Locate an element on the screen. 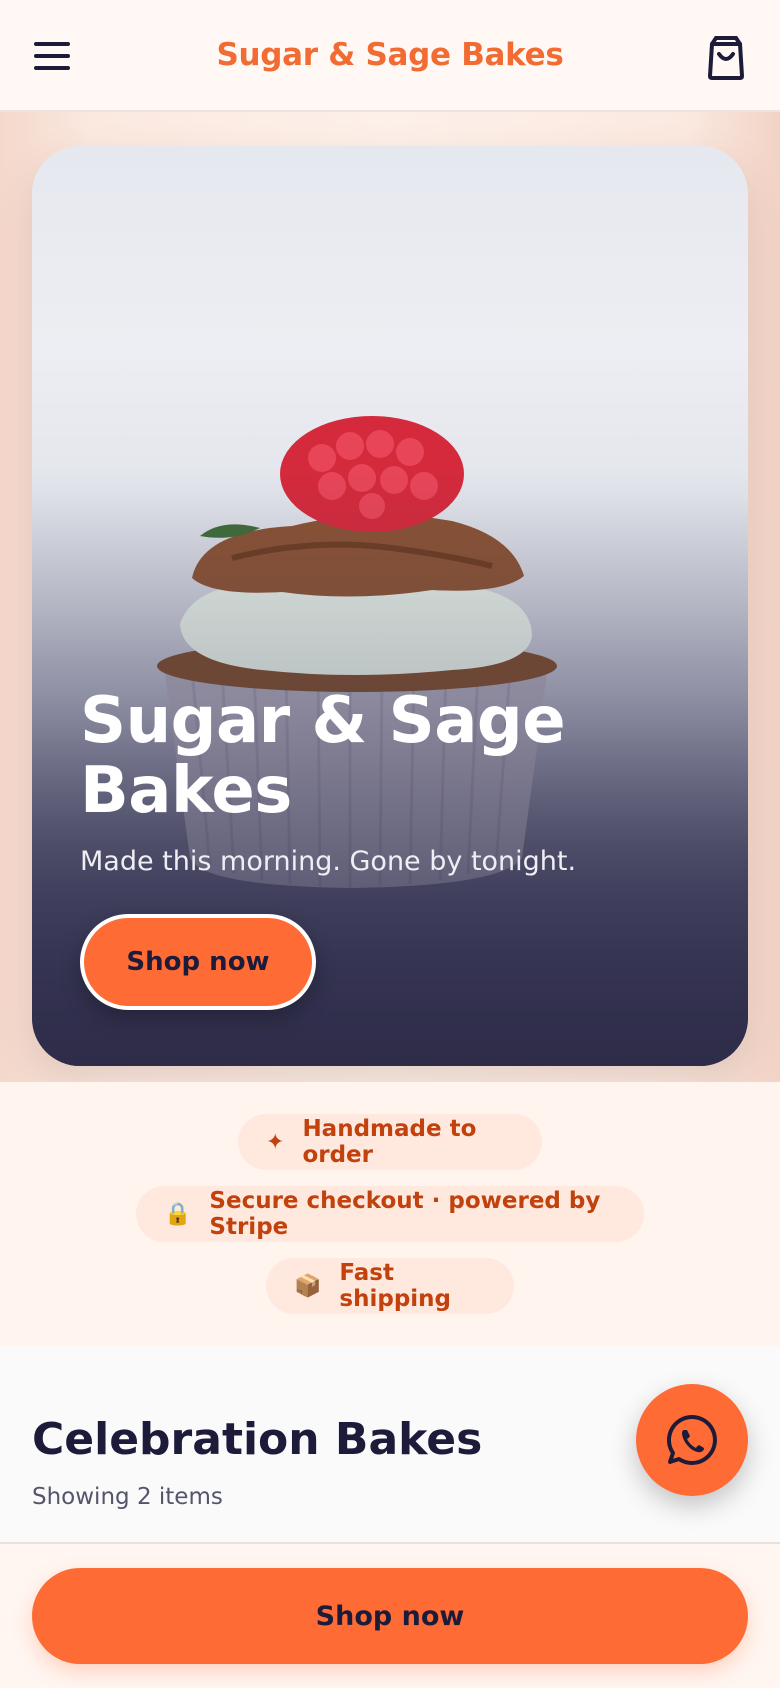 The height and width of the screenshot is (1688, 780). badge-secure-checkout: 🔒 Secure checkout · powered by Stripe is located at coordinates (390, 1214).